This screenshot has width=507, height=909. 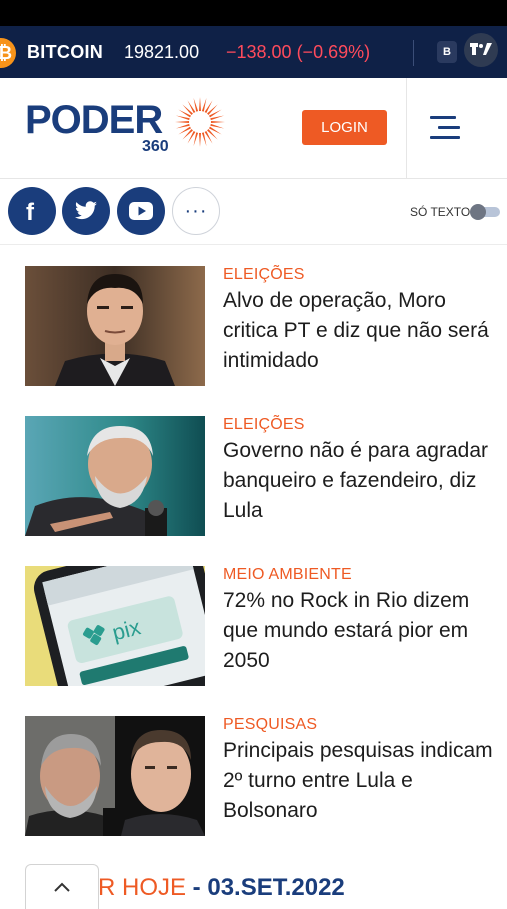 I want to click on facebook-icon: f, so click(x=32, y=211).